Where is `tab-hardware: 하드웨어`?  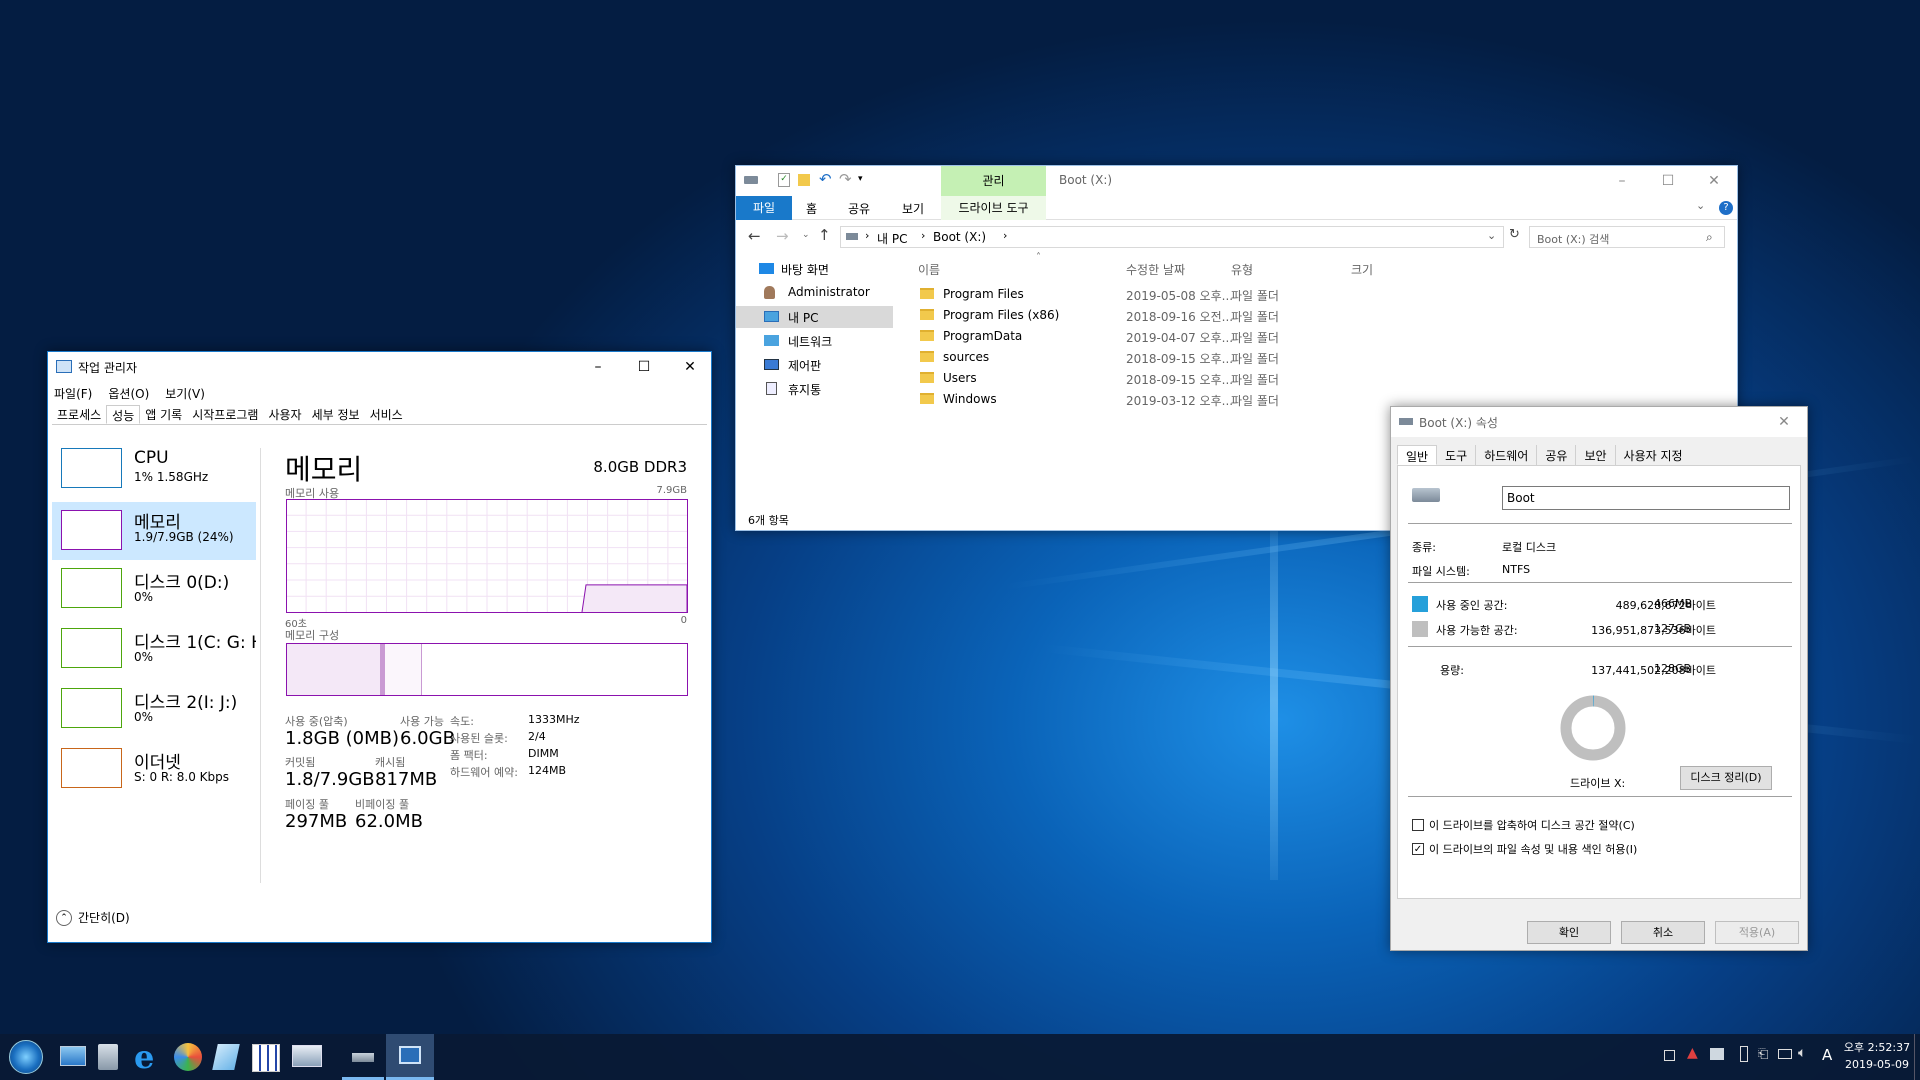 tab-hardware: 하드웨어 is located at coordinates (1507, 455).